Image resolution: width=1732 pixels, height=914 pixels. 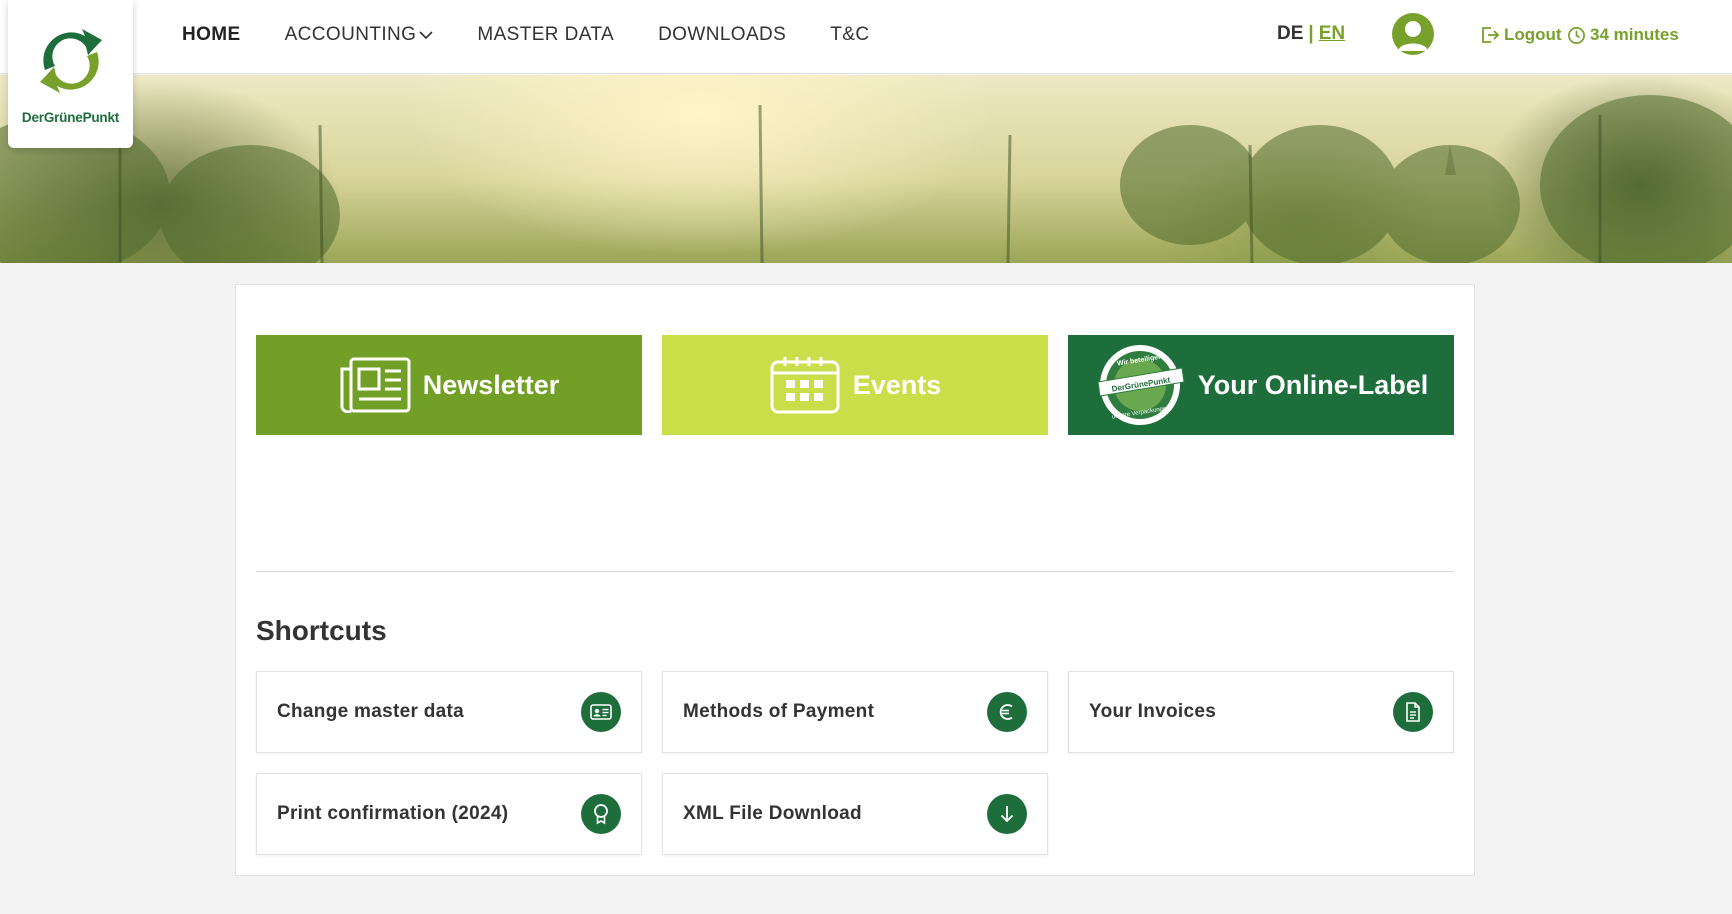 I want to click on nav-item-downloads: DOWNLOADS, so click(x=722, y=35).